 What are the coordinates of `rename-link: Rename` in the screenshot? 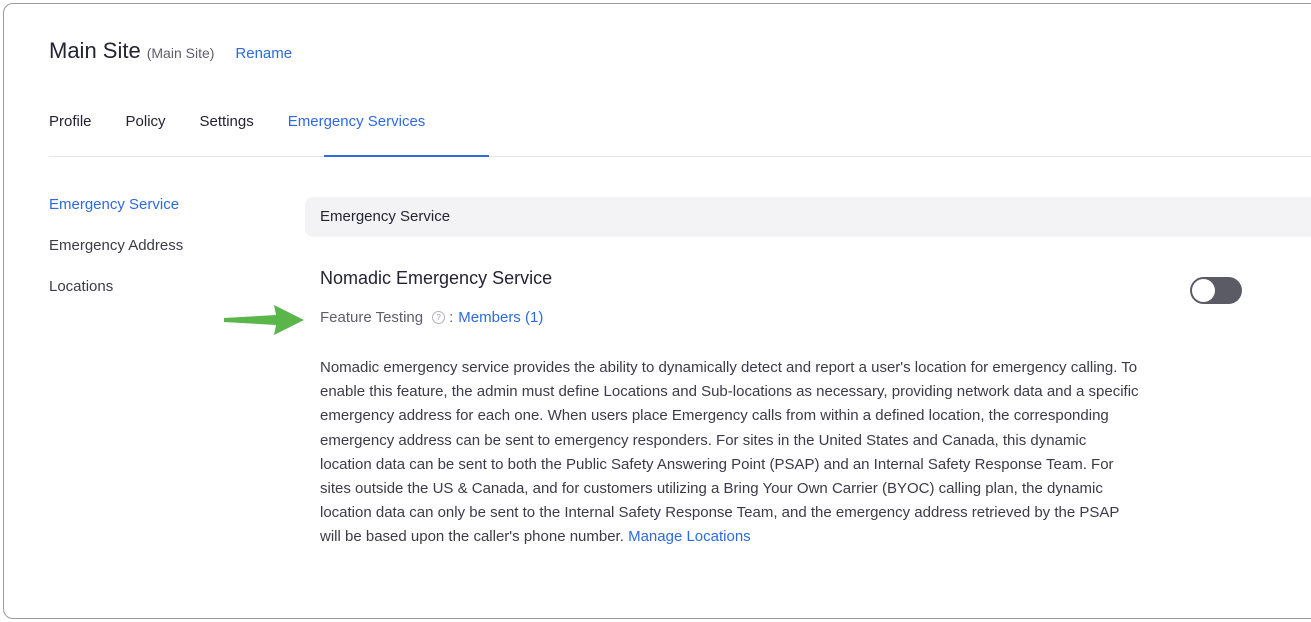 It's located at (263, 53).